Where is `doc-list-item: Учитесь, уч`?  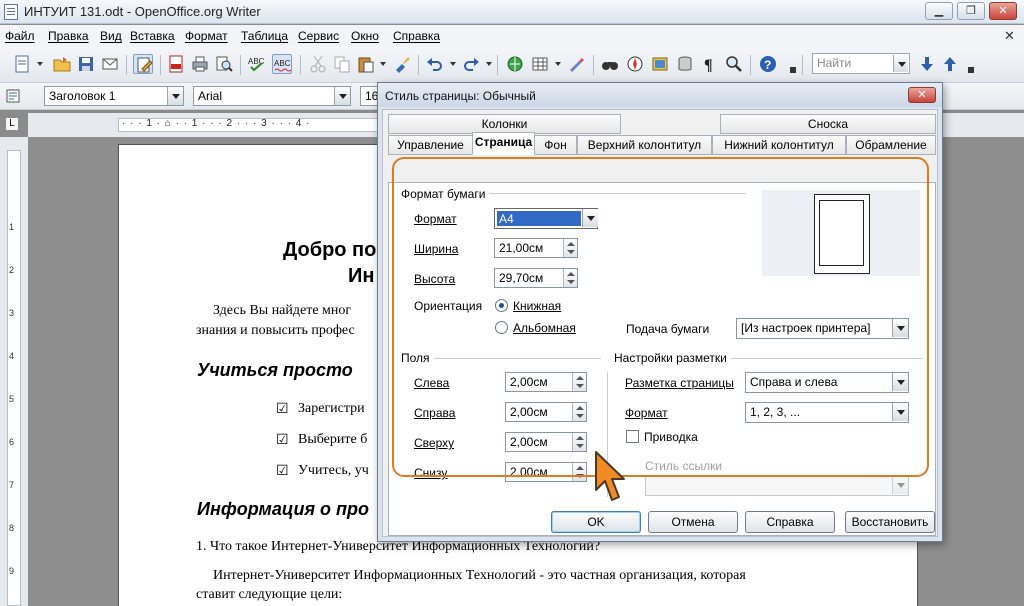
doc-list-item: Учитесь, уч is located at coordinates (333, 470).